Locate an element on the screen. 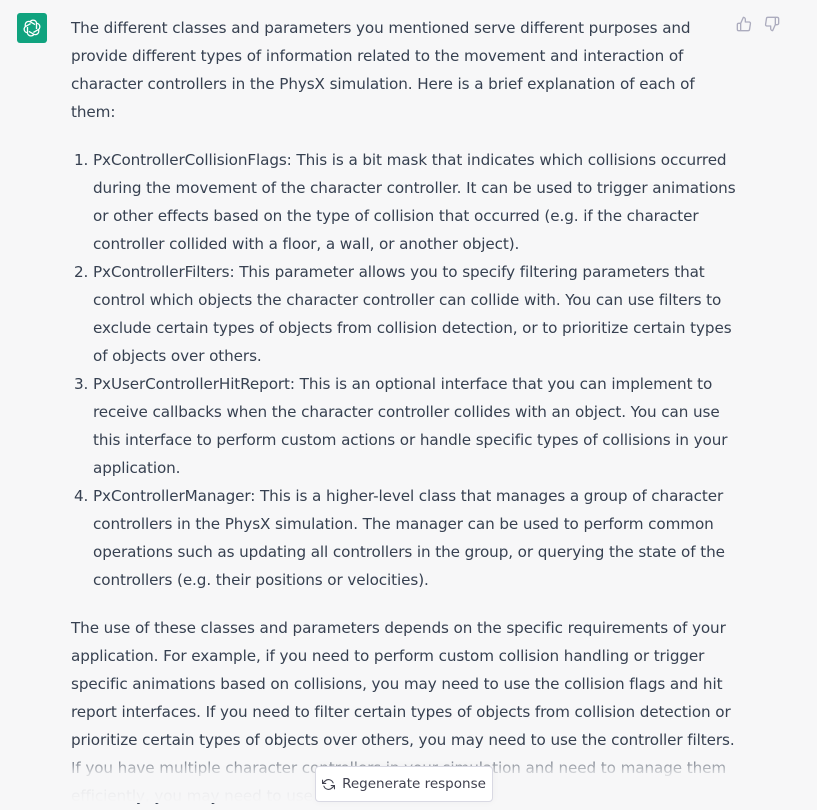 The width and height of the screenshot is (817, 810). thumbs-up-icon is located at coordinates (744, 24).